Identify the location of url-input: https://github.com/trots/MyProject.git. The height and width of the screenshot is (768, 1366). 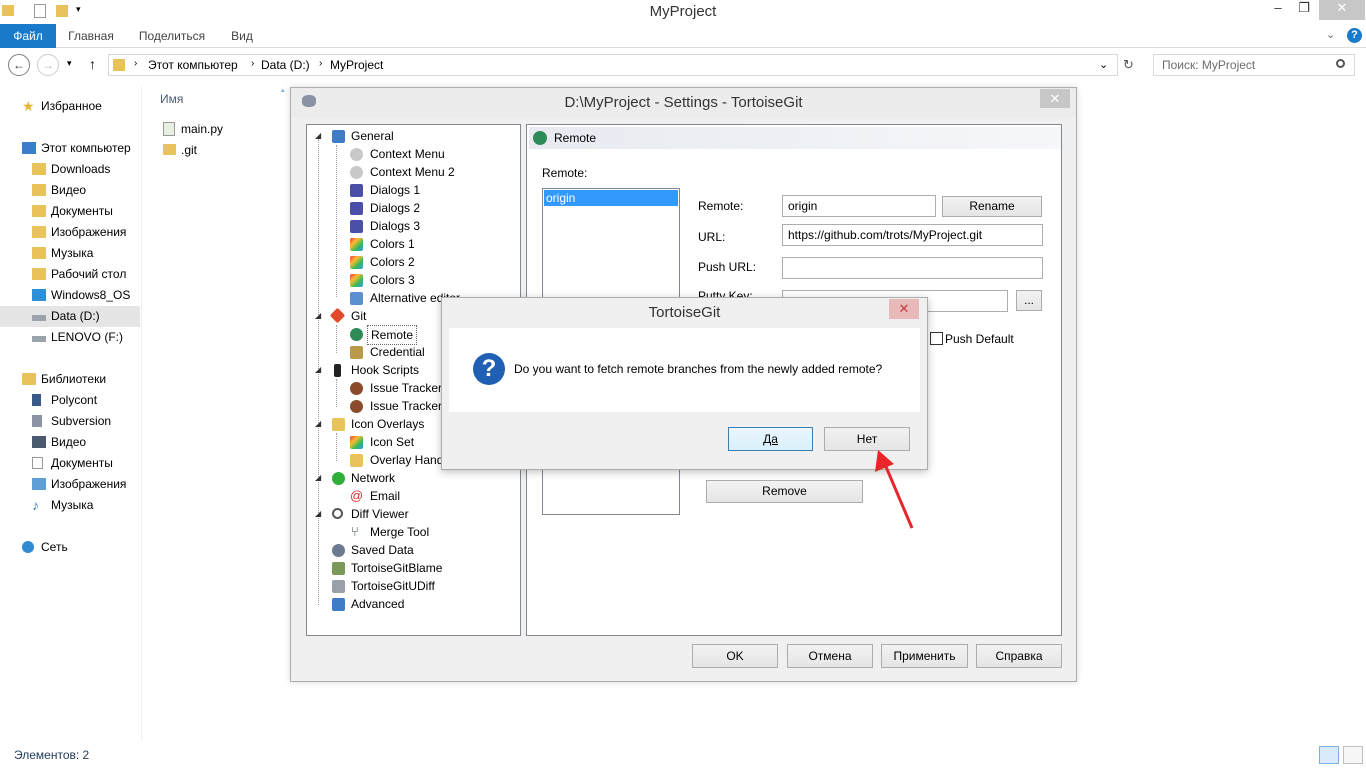
(912, 235).